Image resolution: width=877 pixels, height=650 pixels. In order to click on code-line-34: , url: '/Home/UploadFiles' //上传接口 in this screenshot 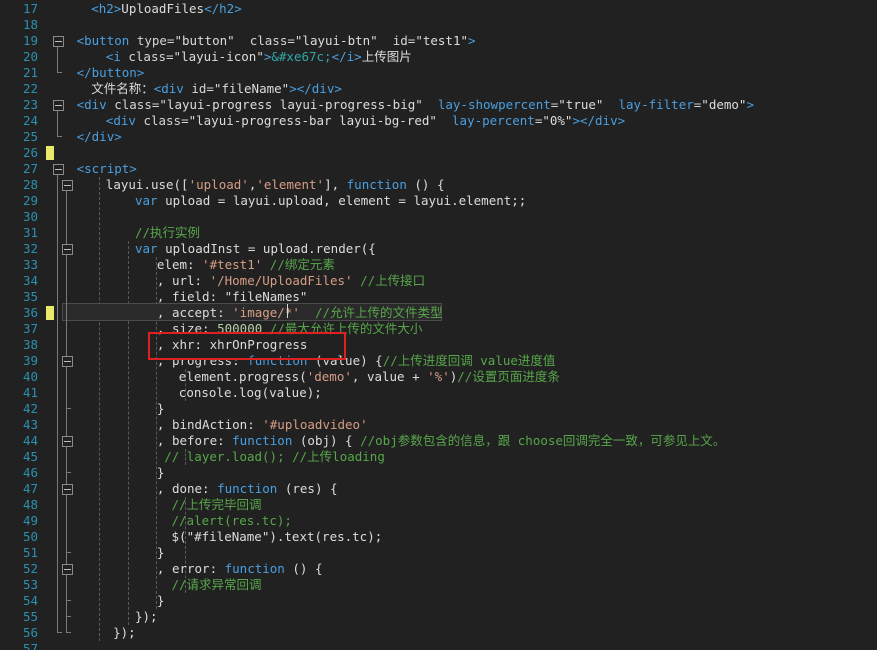, I will do `click(291, 281)`.